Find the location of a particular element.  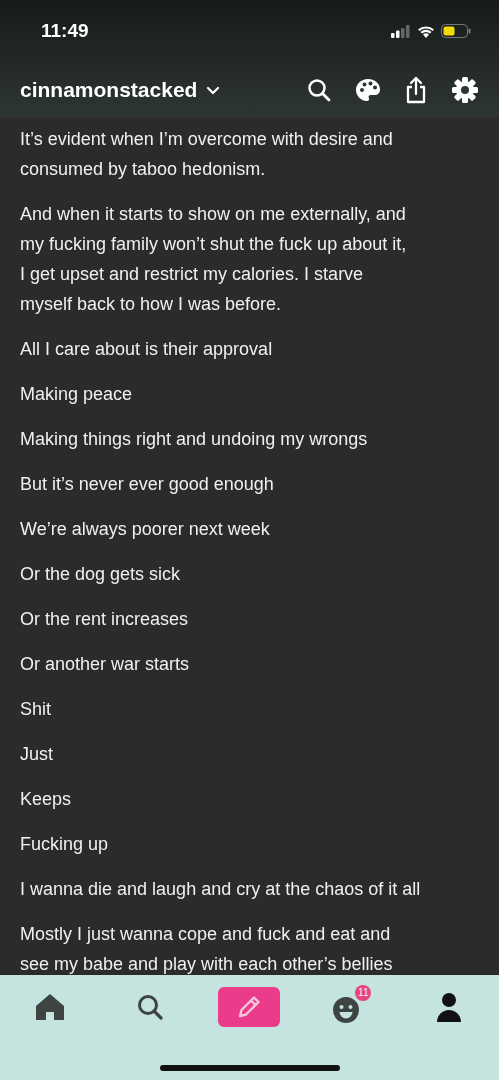

post-paragraph: Fucking up is located at coordinates (65, 844).